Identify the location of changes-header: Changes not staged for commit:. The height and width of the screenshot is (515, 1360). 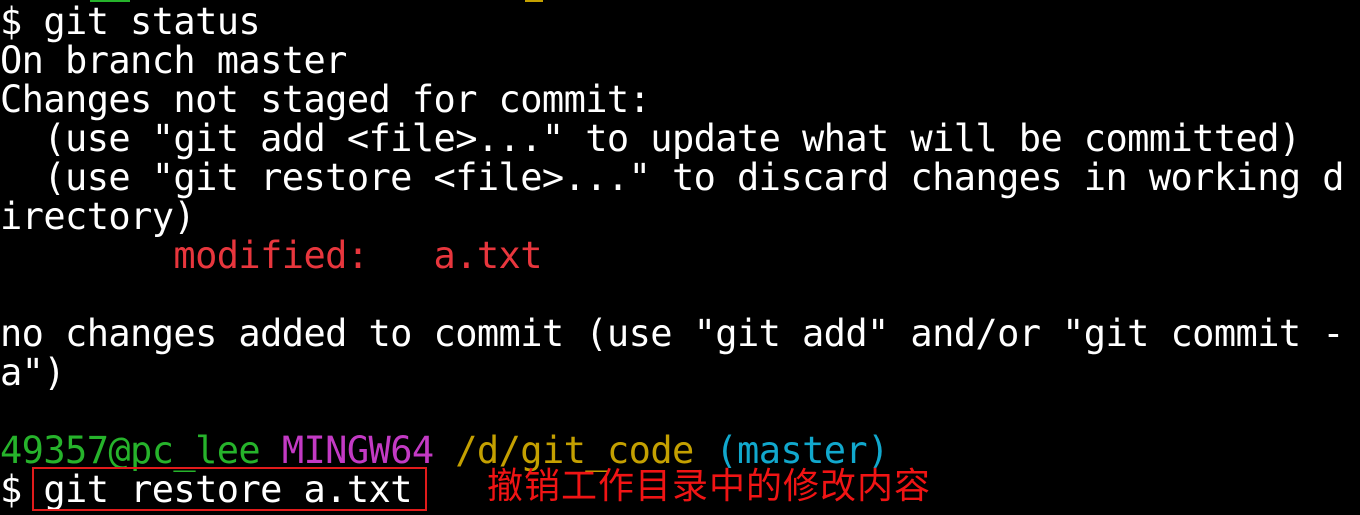
(325, 99).